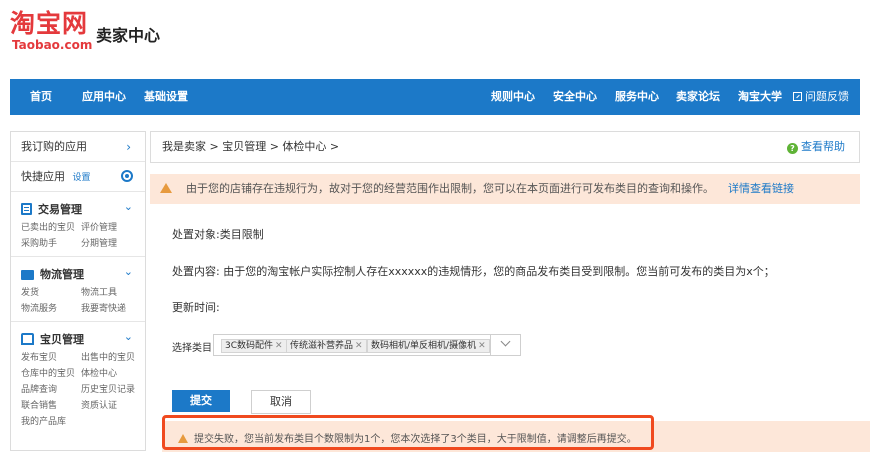  What do you see at coordinates (49, 23) in the screenshot?
I see `logo-cn-text: 淘宝网` at bounding box center [49, 23].